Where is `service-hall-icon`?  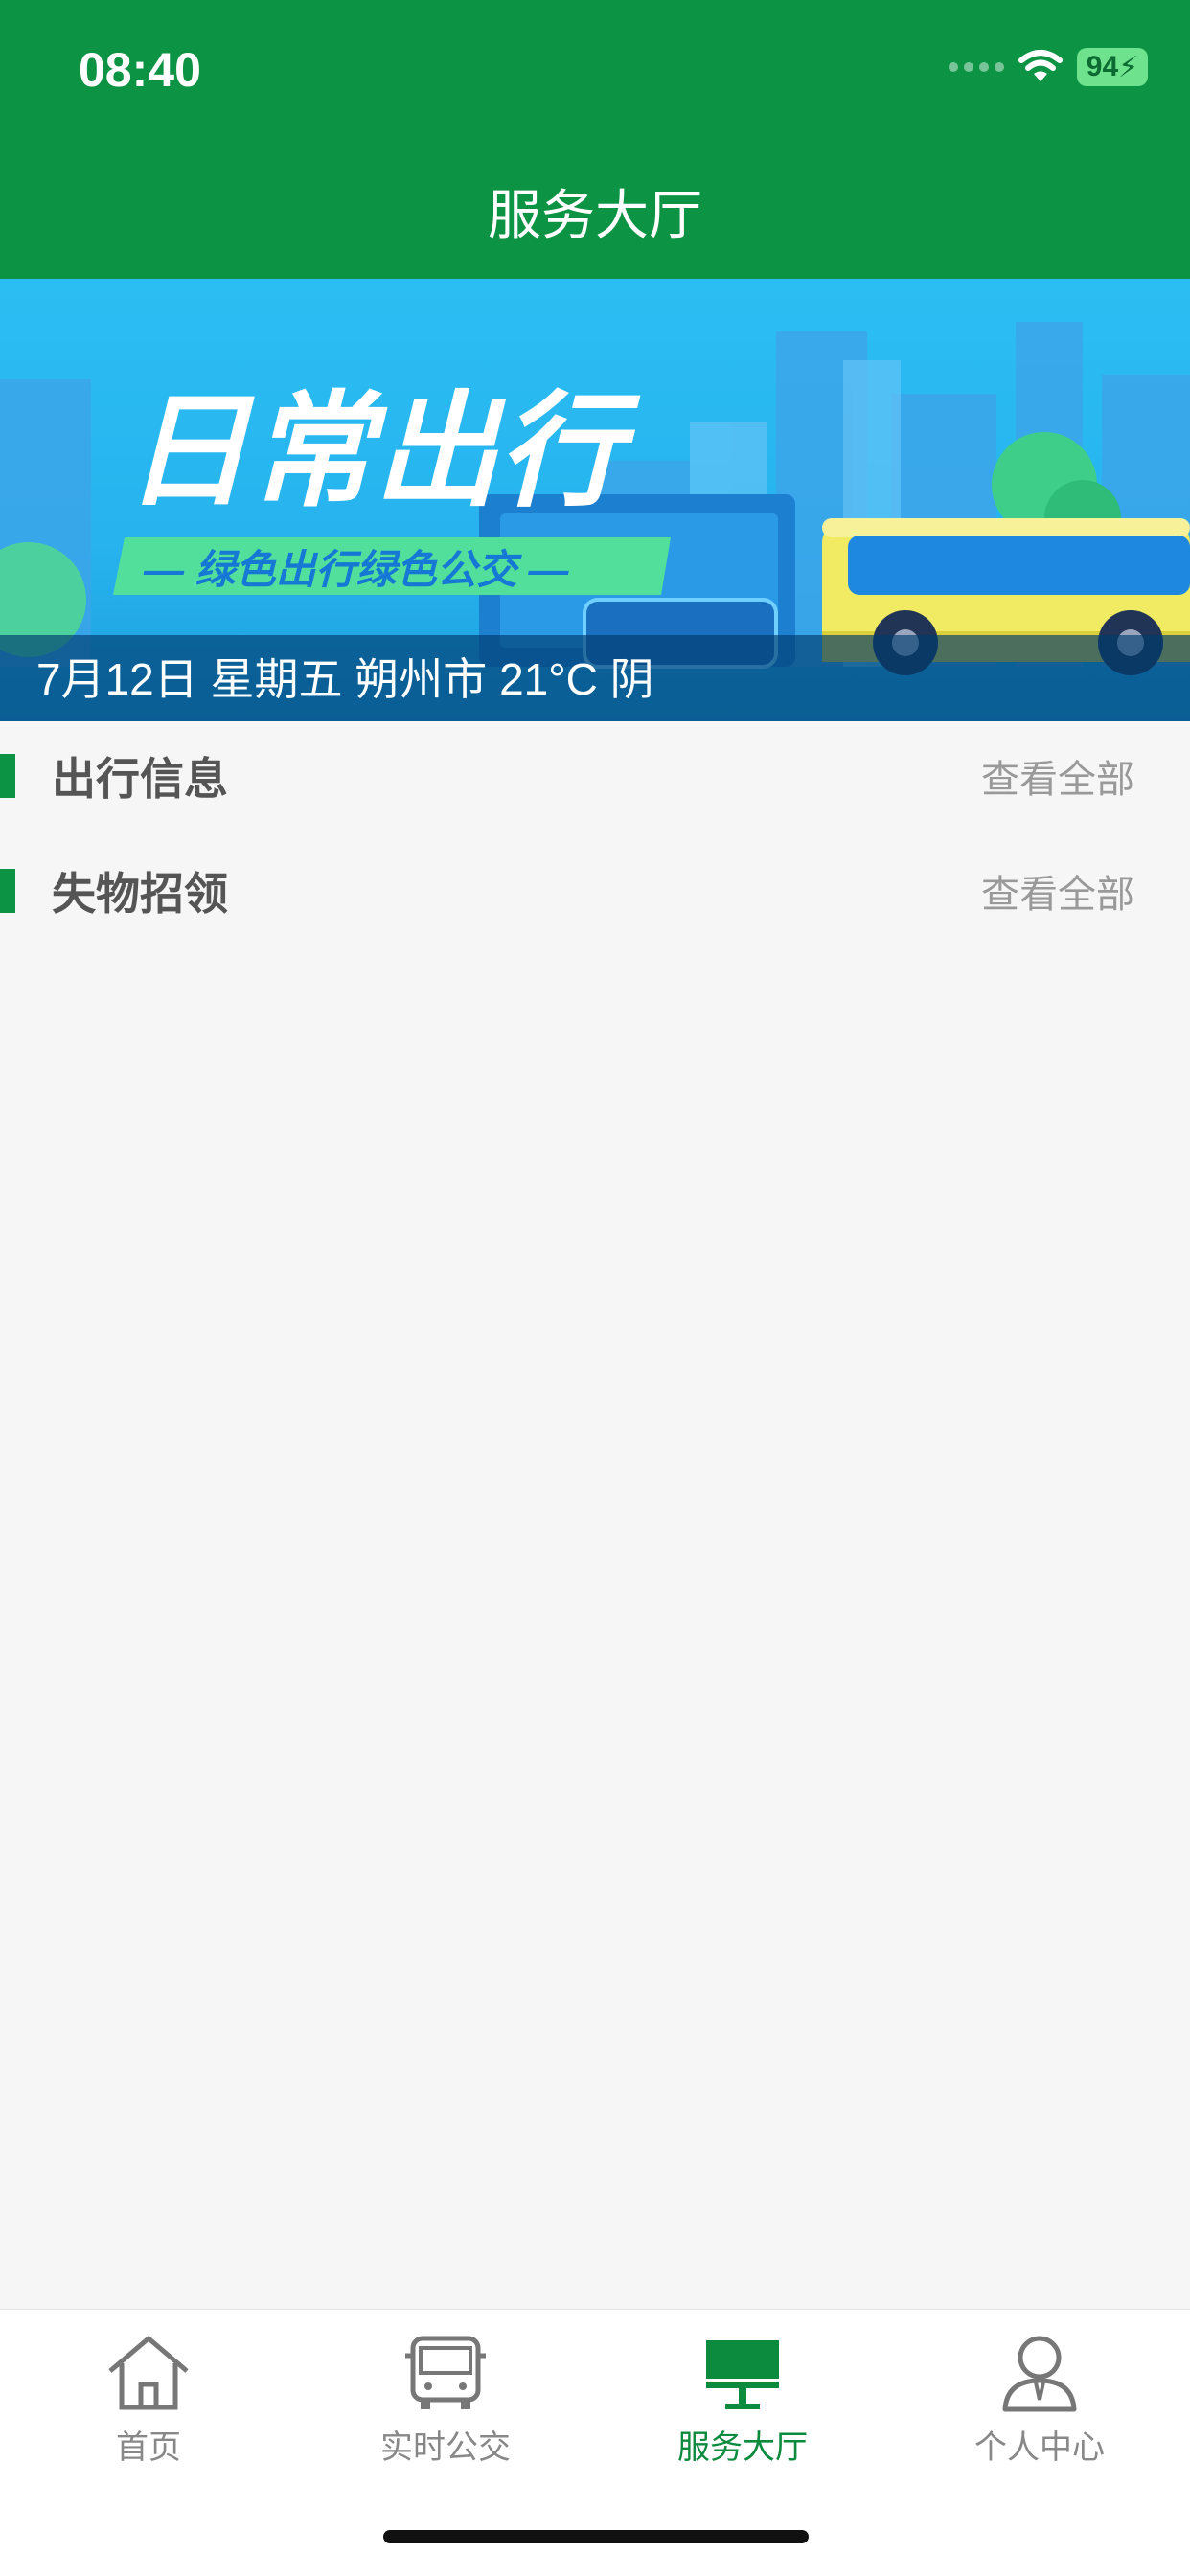 service-hall-icon is located at coordinates (743, 2375).